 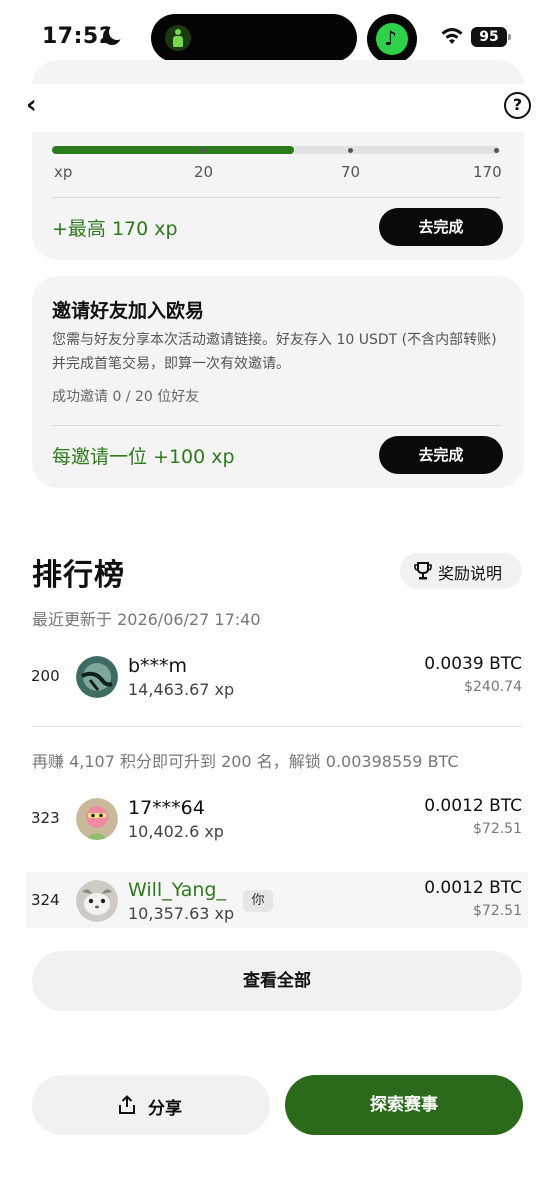 What do you see at coordinates (470, 573) in the screenshot?
I see `reward-info-label: 奖励说明` at bounding box center [470, 573].